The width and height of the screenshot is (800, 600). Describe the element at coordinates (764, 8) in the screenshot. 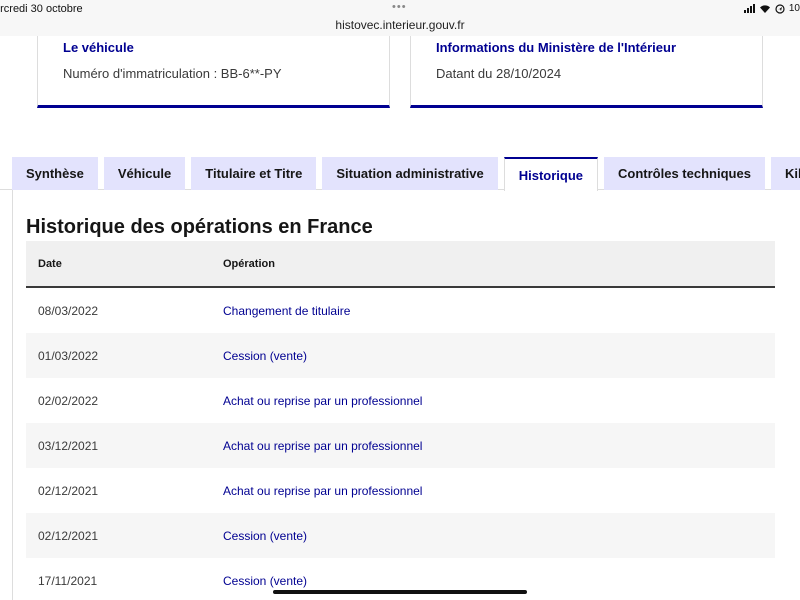

I see `wifi-icon` at that location.